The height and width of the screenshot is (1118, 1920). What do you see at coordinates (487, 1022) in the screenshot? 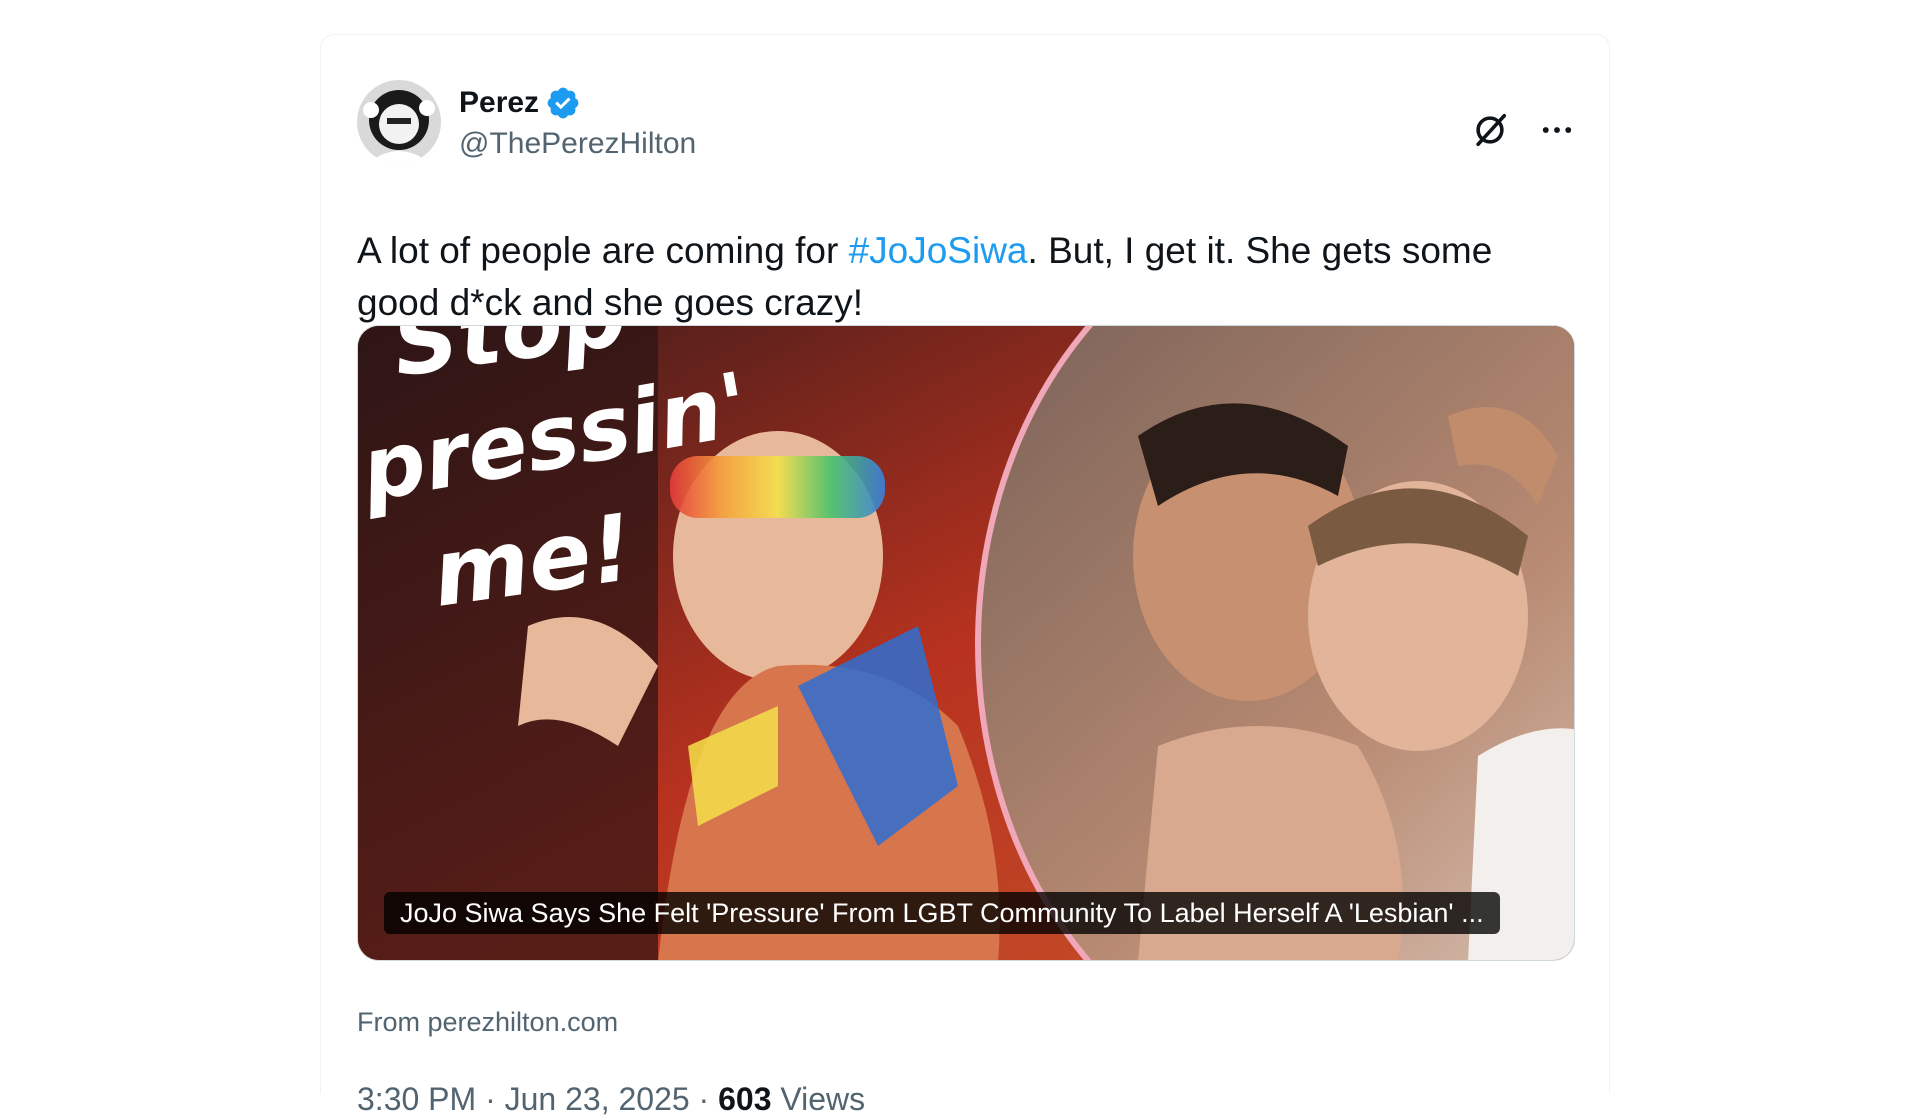
I see `media-source-link: From perezhilton.com` at bounding box center [487, 1022].